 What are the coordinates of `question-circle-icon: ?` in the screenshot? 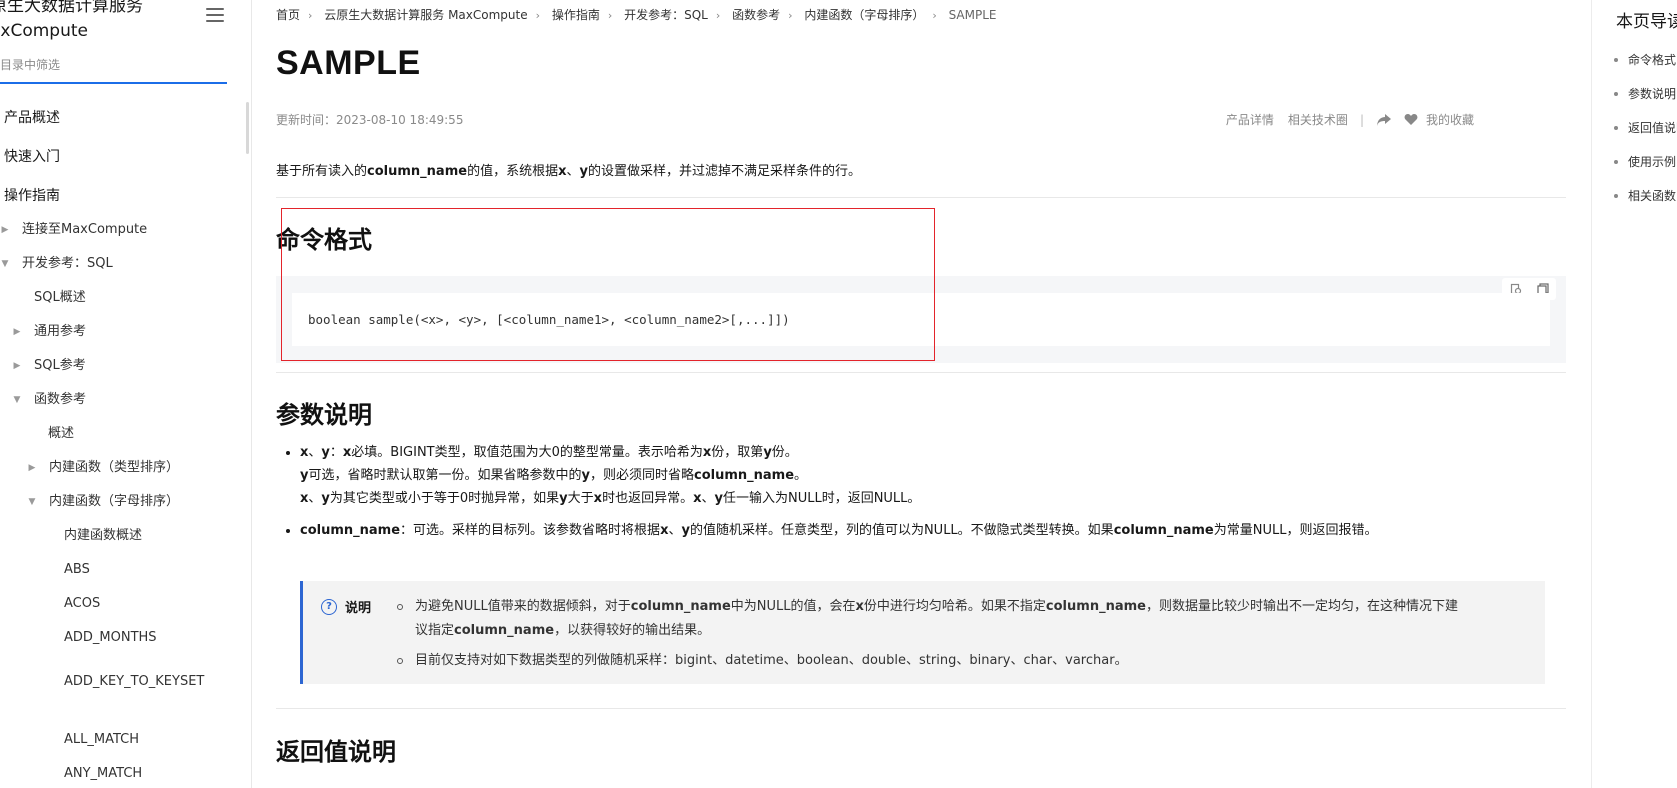 It's located at (329, 606).